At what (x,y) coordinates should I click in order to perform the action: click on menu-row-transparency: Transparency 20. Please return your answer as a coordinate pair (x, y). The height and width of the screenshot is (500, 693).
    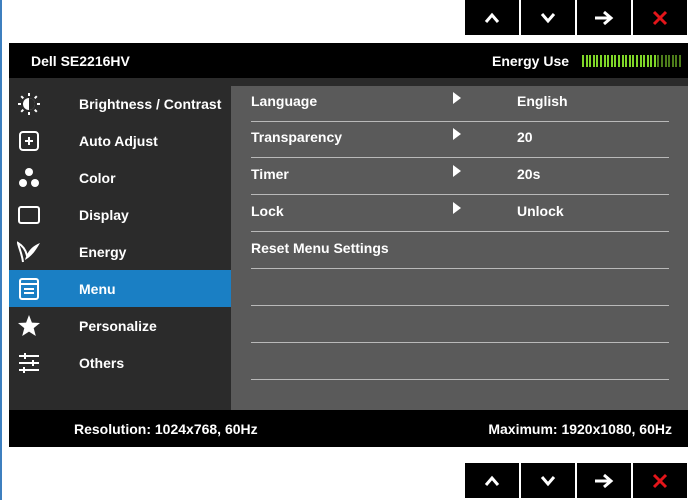
    Looking at the image, I should click on (460, 140).